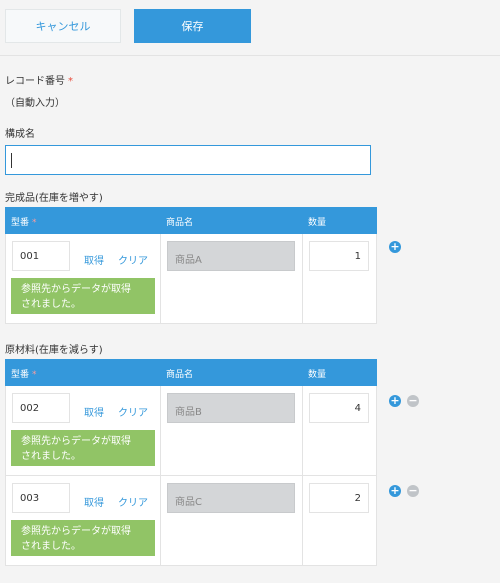  Describe the element at coordinates (191, 431) in the screenshot. I see `table-row: 002 取得 クリア 商品B 4 参照先からデータが取得 されました。` at that location.